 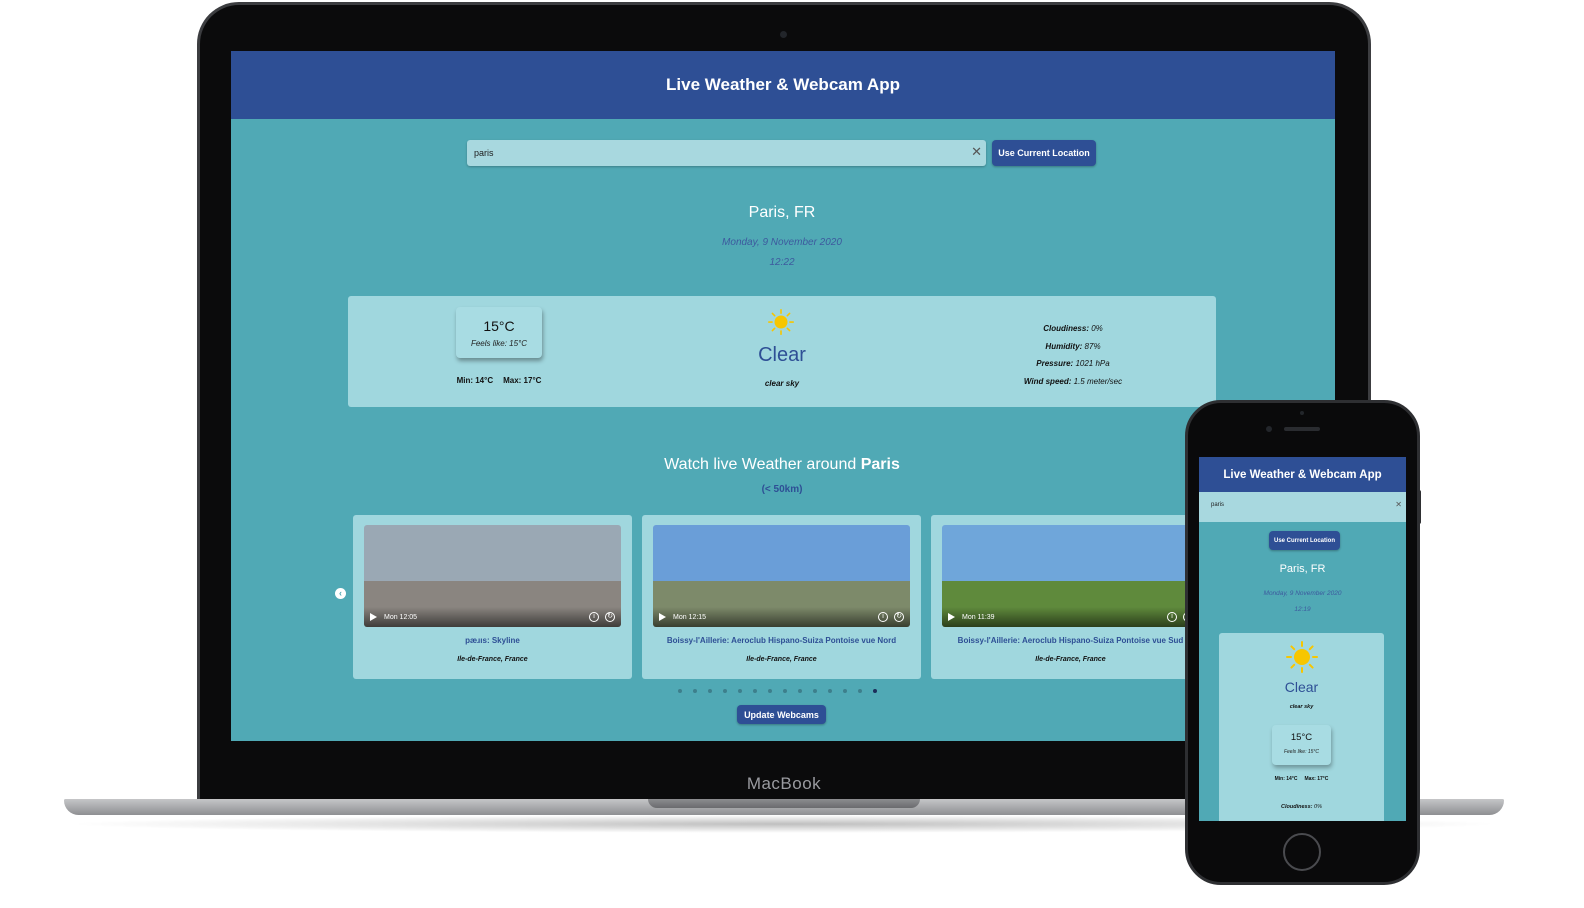 I want to click on mobile-app-title: Live Weather & Webcam App, so click(x=1302, y=474).